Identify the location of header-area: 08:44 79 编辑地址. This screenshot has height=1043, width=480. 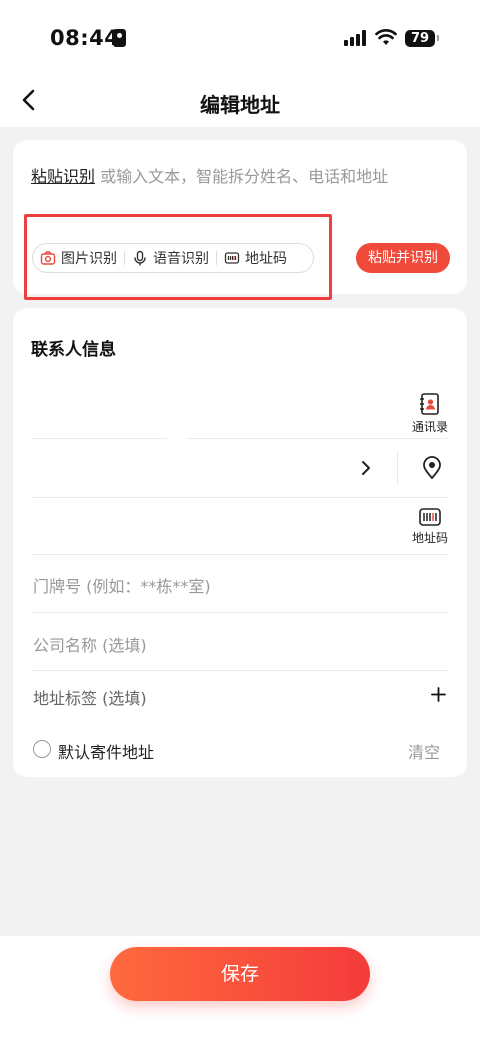
(240, 63).